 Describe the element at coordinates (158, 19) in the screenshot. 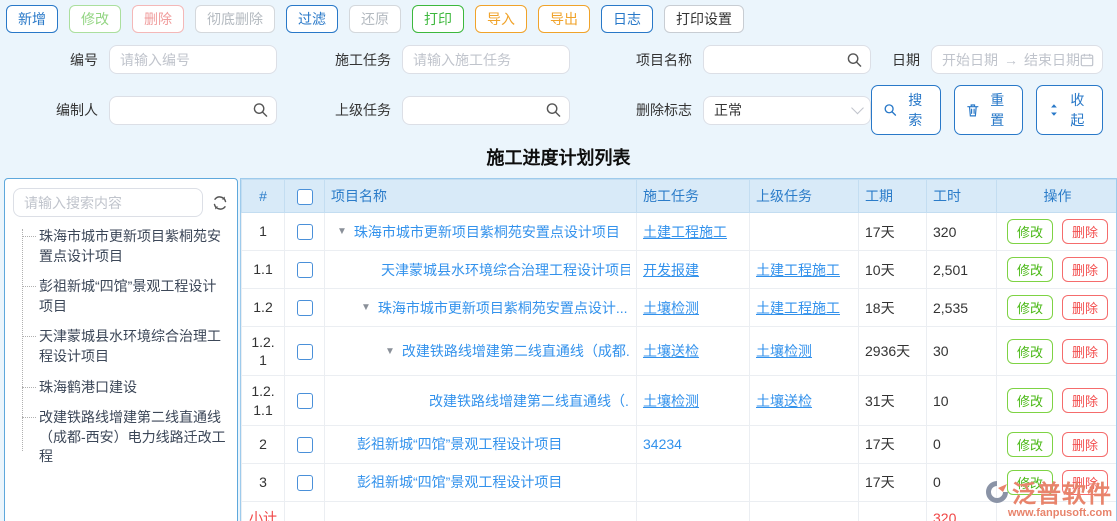

I see `toolbar-button-3: 删除` at that location.